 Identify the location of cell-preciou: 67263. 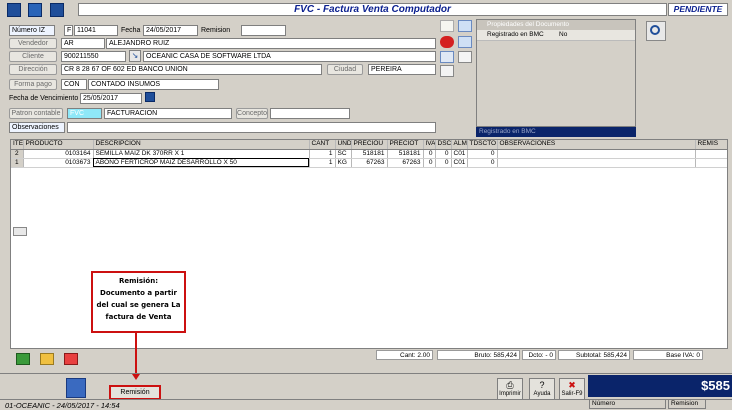
(369, 163).